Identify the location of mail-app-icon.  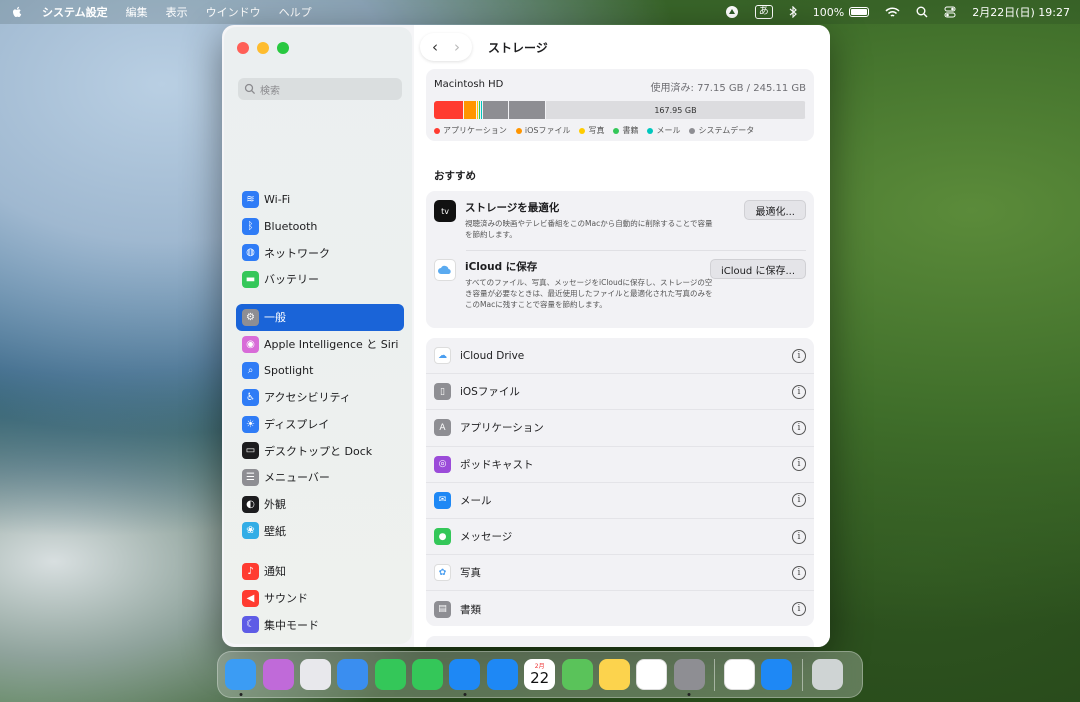
(353, 674).